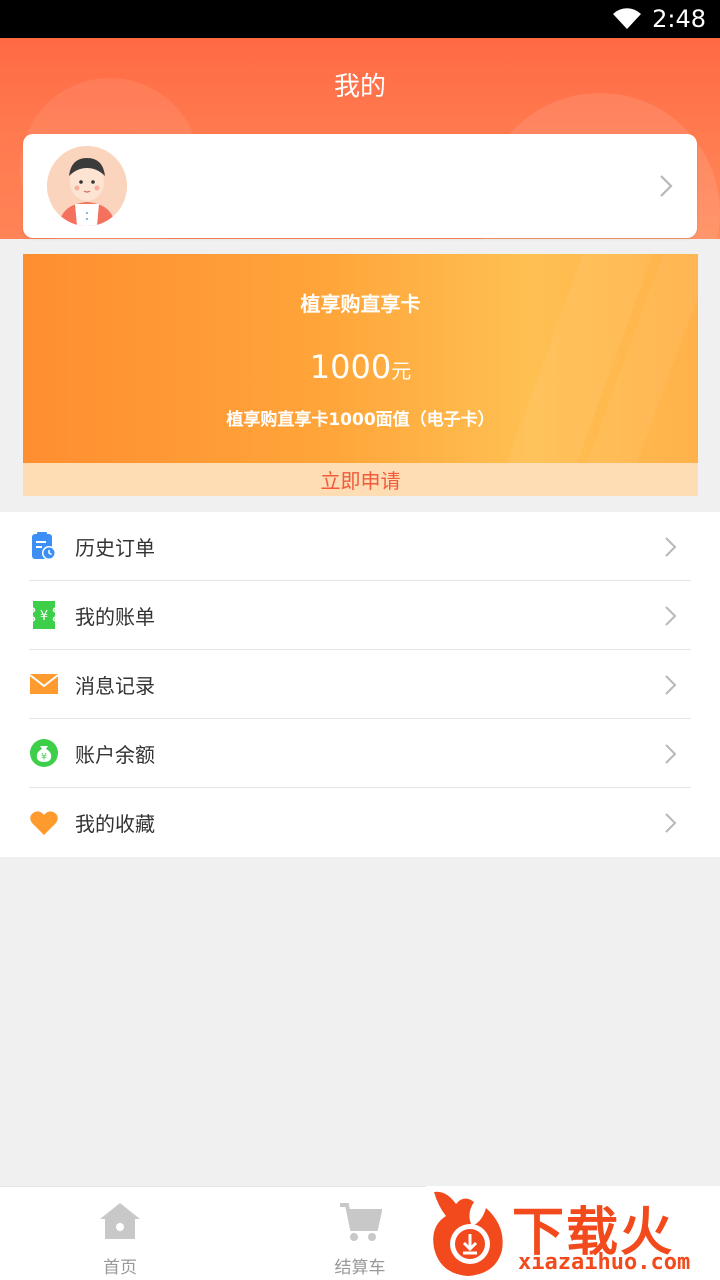  Describe the element at coordinates (115, 685) in the screenshot. I see `menu-item-label: 消息记录` at that location.